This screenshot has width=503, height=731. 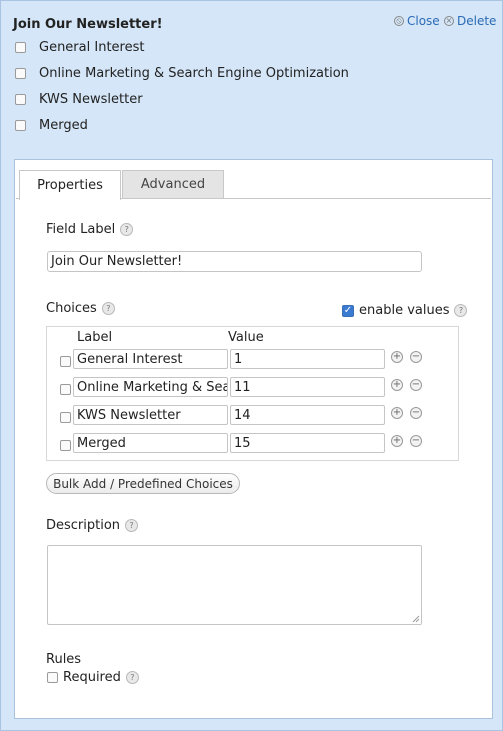 I want to click on choice-row: Merged 15 + −, so click(x=252, y=444).